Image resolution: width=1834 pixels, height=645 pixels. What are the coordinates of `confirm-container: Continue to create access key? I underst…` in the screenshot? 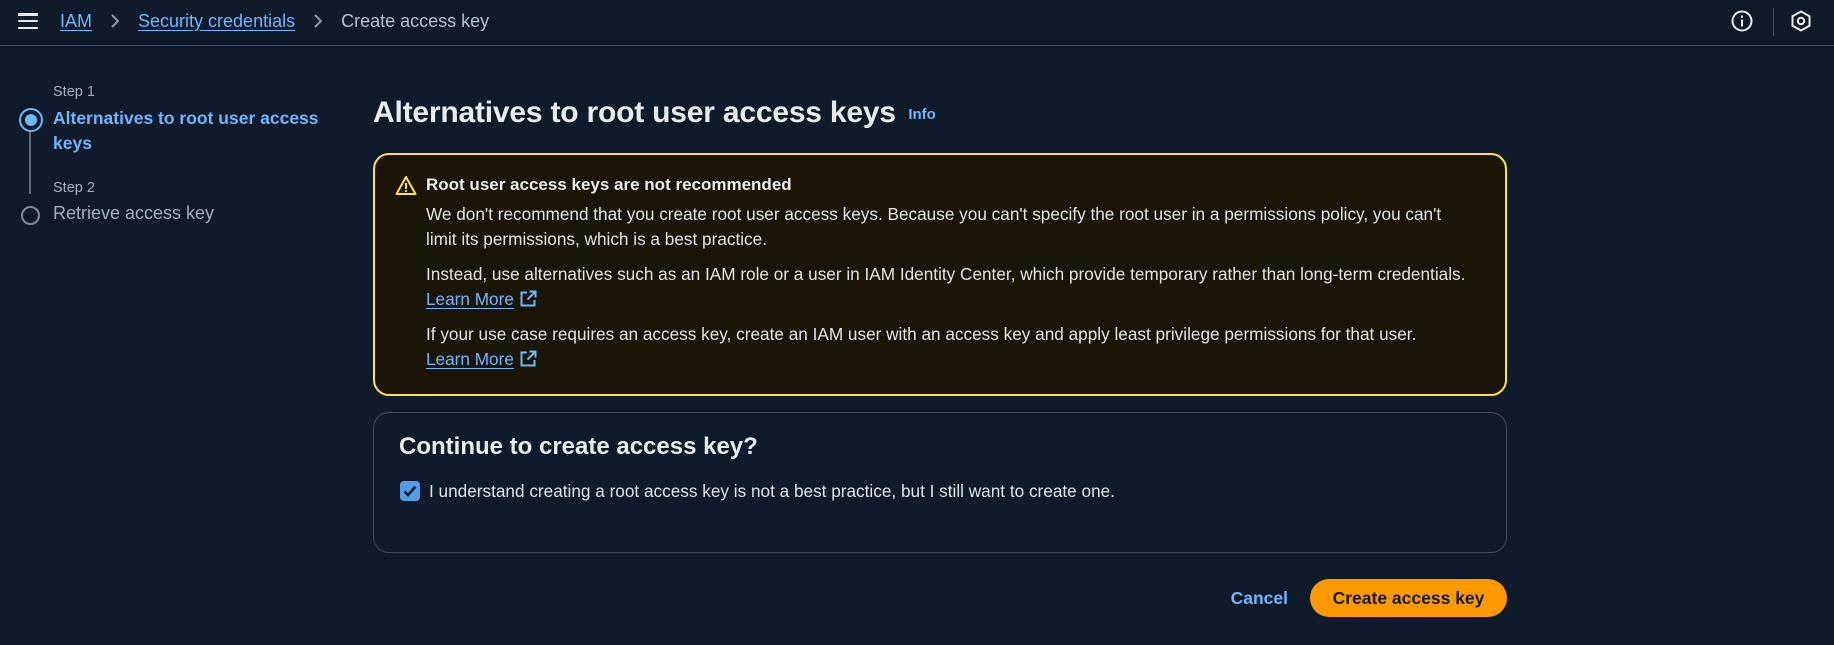 It's located at (940, 482).